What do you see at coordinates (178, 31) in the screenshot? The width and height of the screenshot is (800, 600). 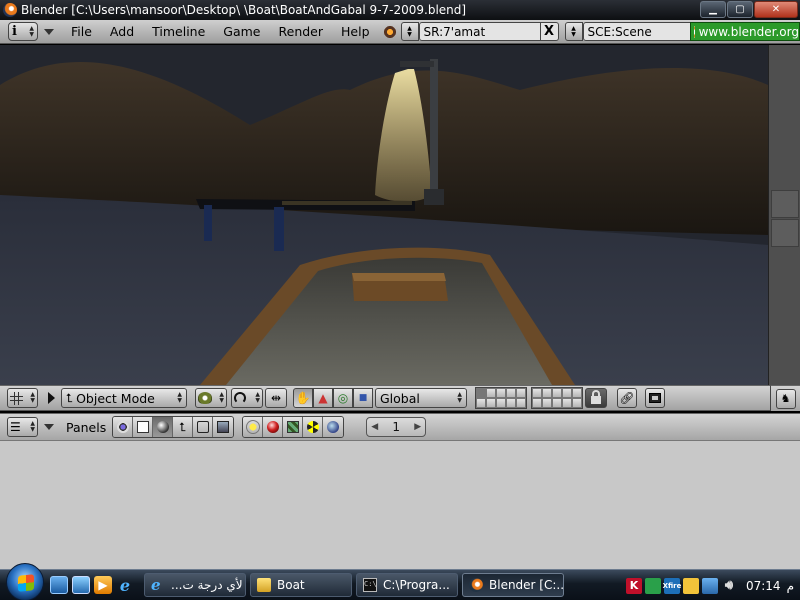 I see `menu-timeline: Timeline` at bounding box center [178, 31].